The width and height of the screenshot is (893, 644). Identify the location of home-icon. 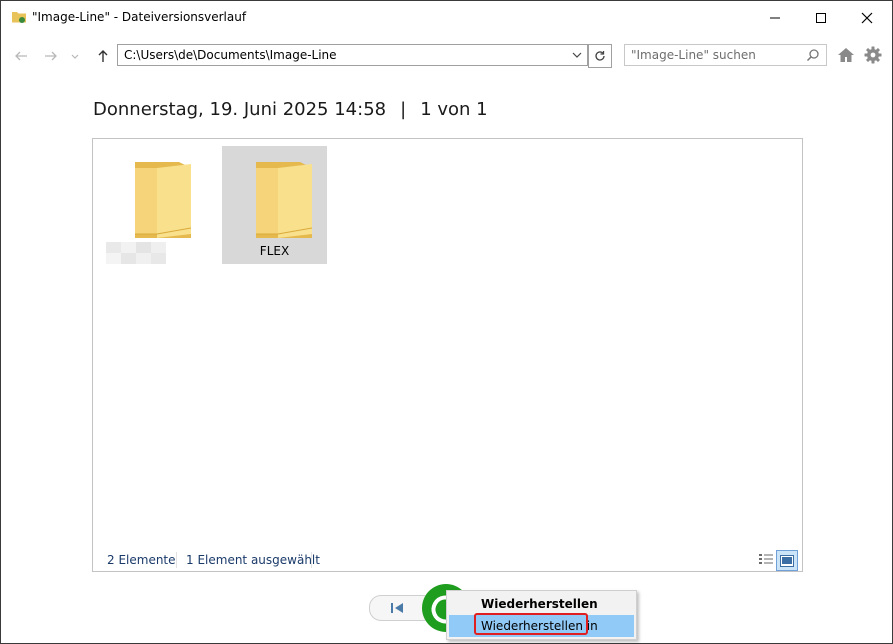
(846, 55).